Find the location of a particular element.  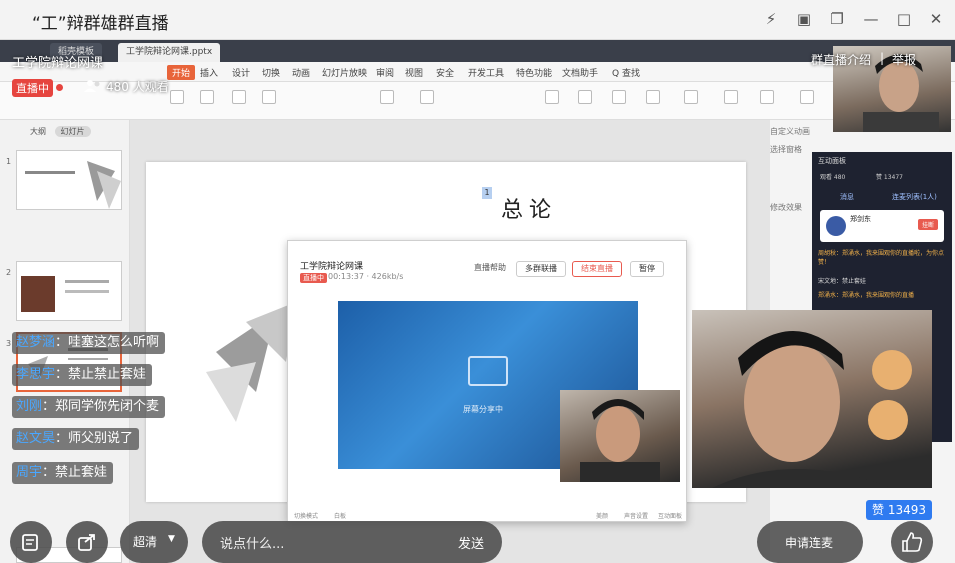

minimize-icon: — is located at coordinates (871, 19).